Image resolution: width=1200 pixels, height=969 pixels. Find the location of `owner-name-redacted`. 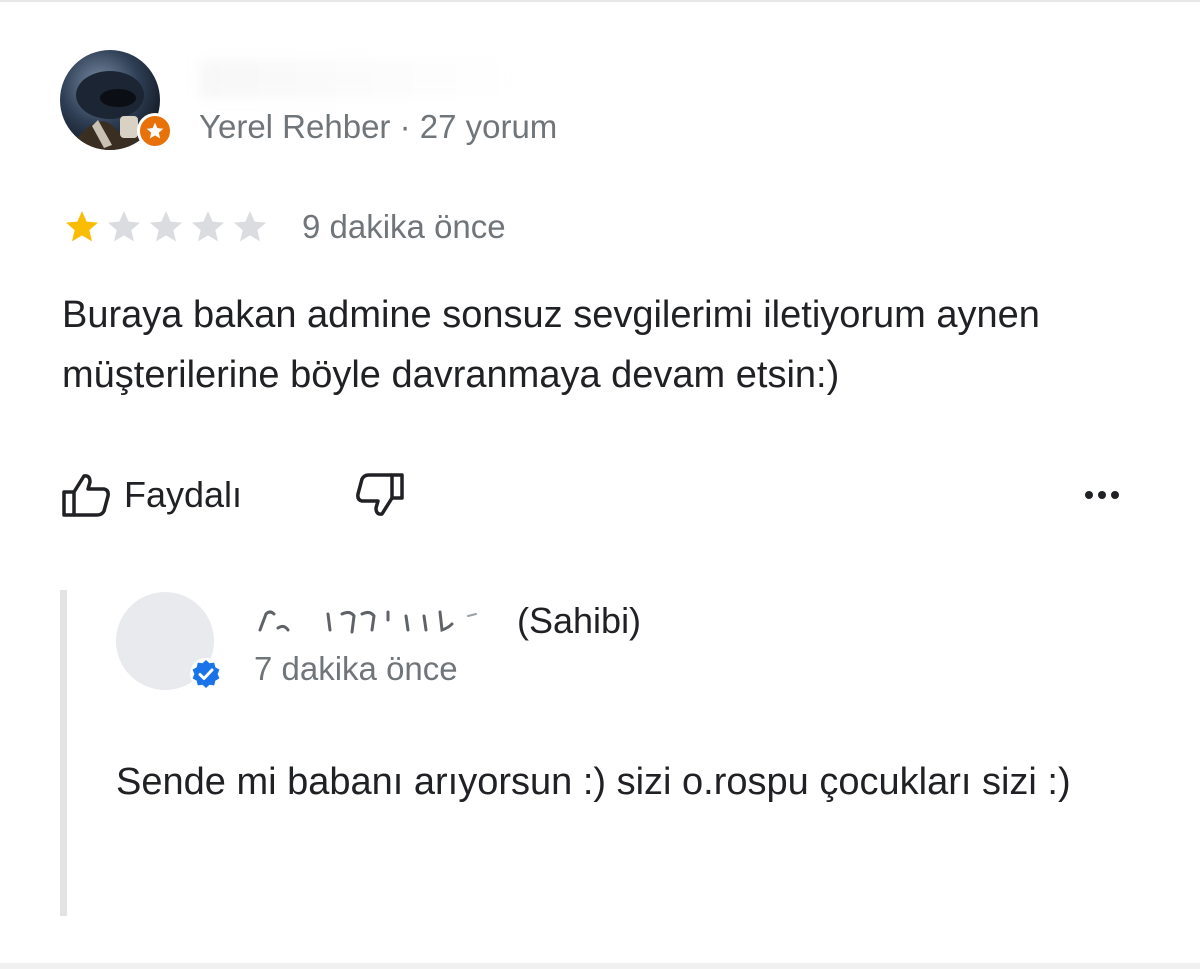

owner-name-redacted is located at coordinates (367, 622).